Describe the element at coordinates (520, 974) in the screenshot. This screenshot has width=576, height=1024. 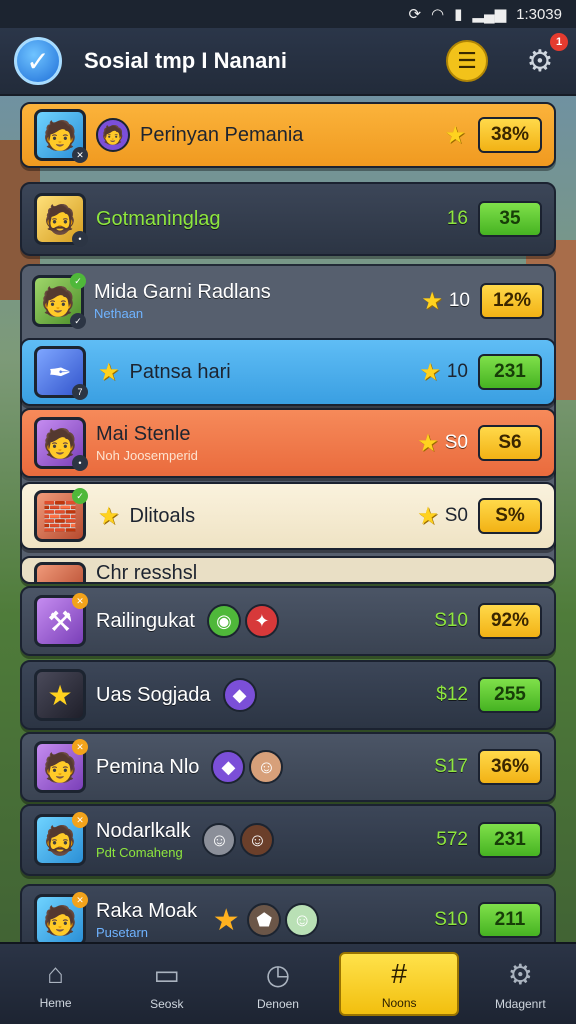
I see `gear-icon: ⚙` at that location.